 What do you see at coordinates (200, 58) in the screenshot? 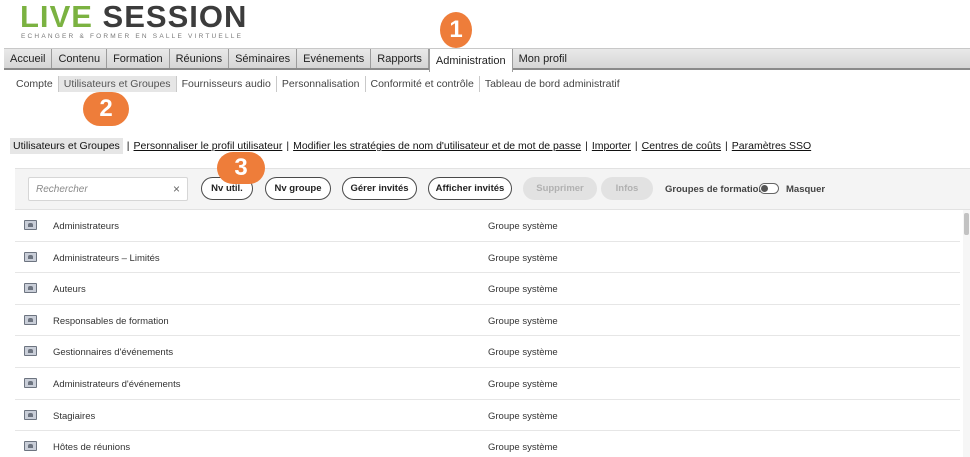
I see `nav-tab-reunions: Réunions` at bounding box center [200, 58].